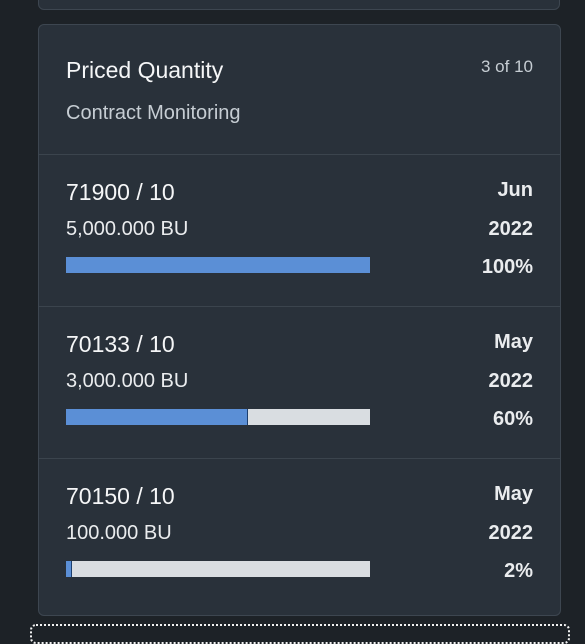 The width and height of the screenshot is (585, 644). What do you see at coordinates (512, 419) in the screenshot?
I see `progress-percent: 60%` at bounding box center [512, 419].